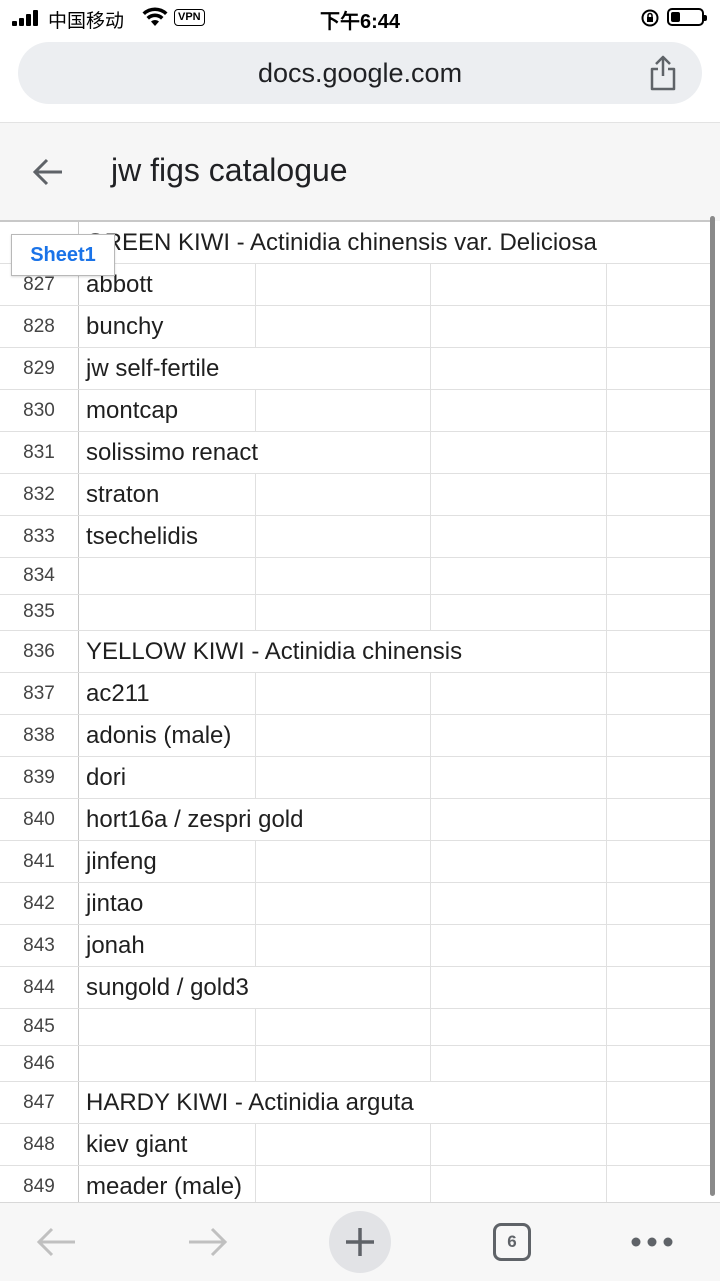  Describe the element at coordinates (39, 946) in the screenshot. I see `row-number: 843` at that location.